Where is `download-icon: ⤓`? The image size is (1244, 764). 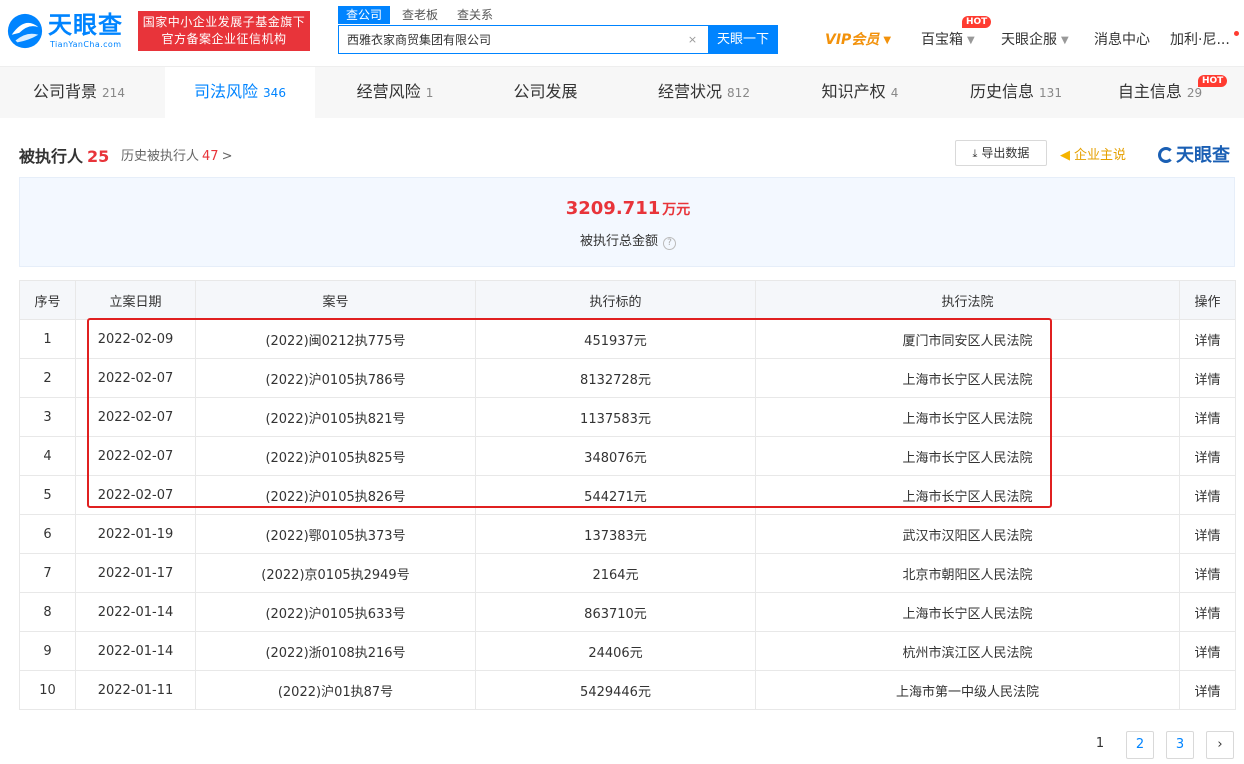
download-icon: ⤓ is located at coordinates (975, 153).